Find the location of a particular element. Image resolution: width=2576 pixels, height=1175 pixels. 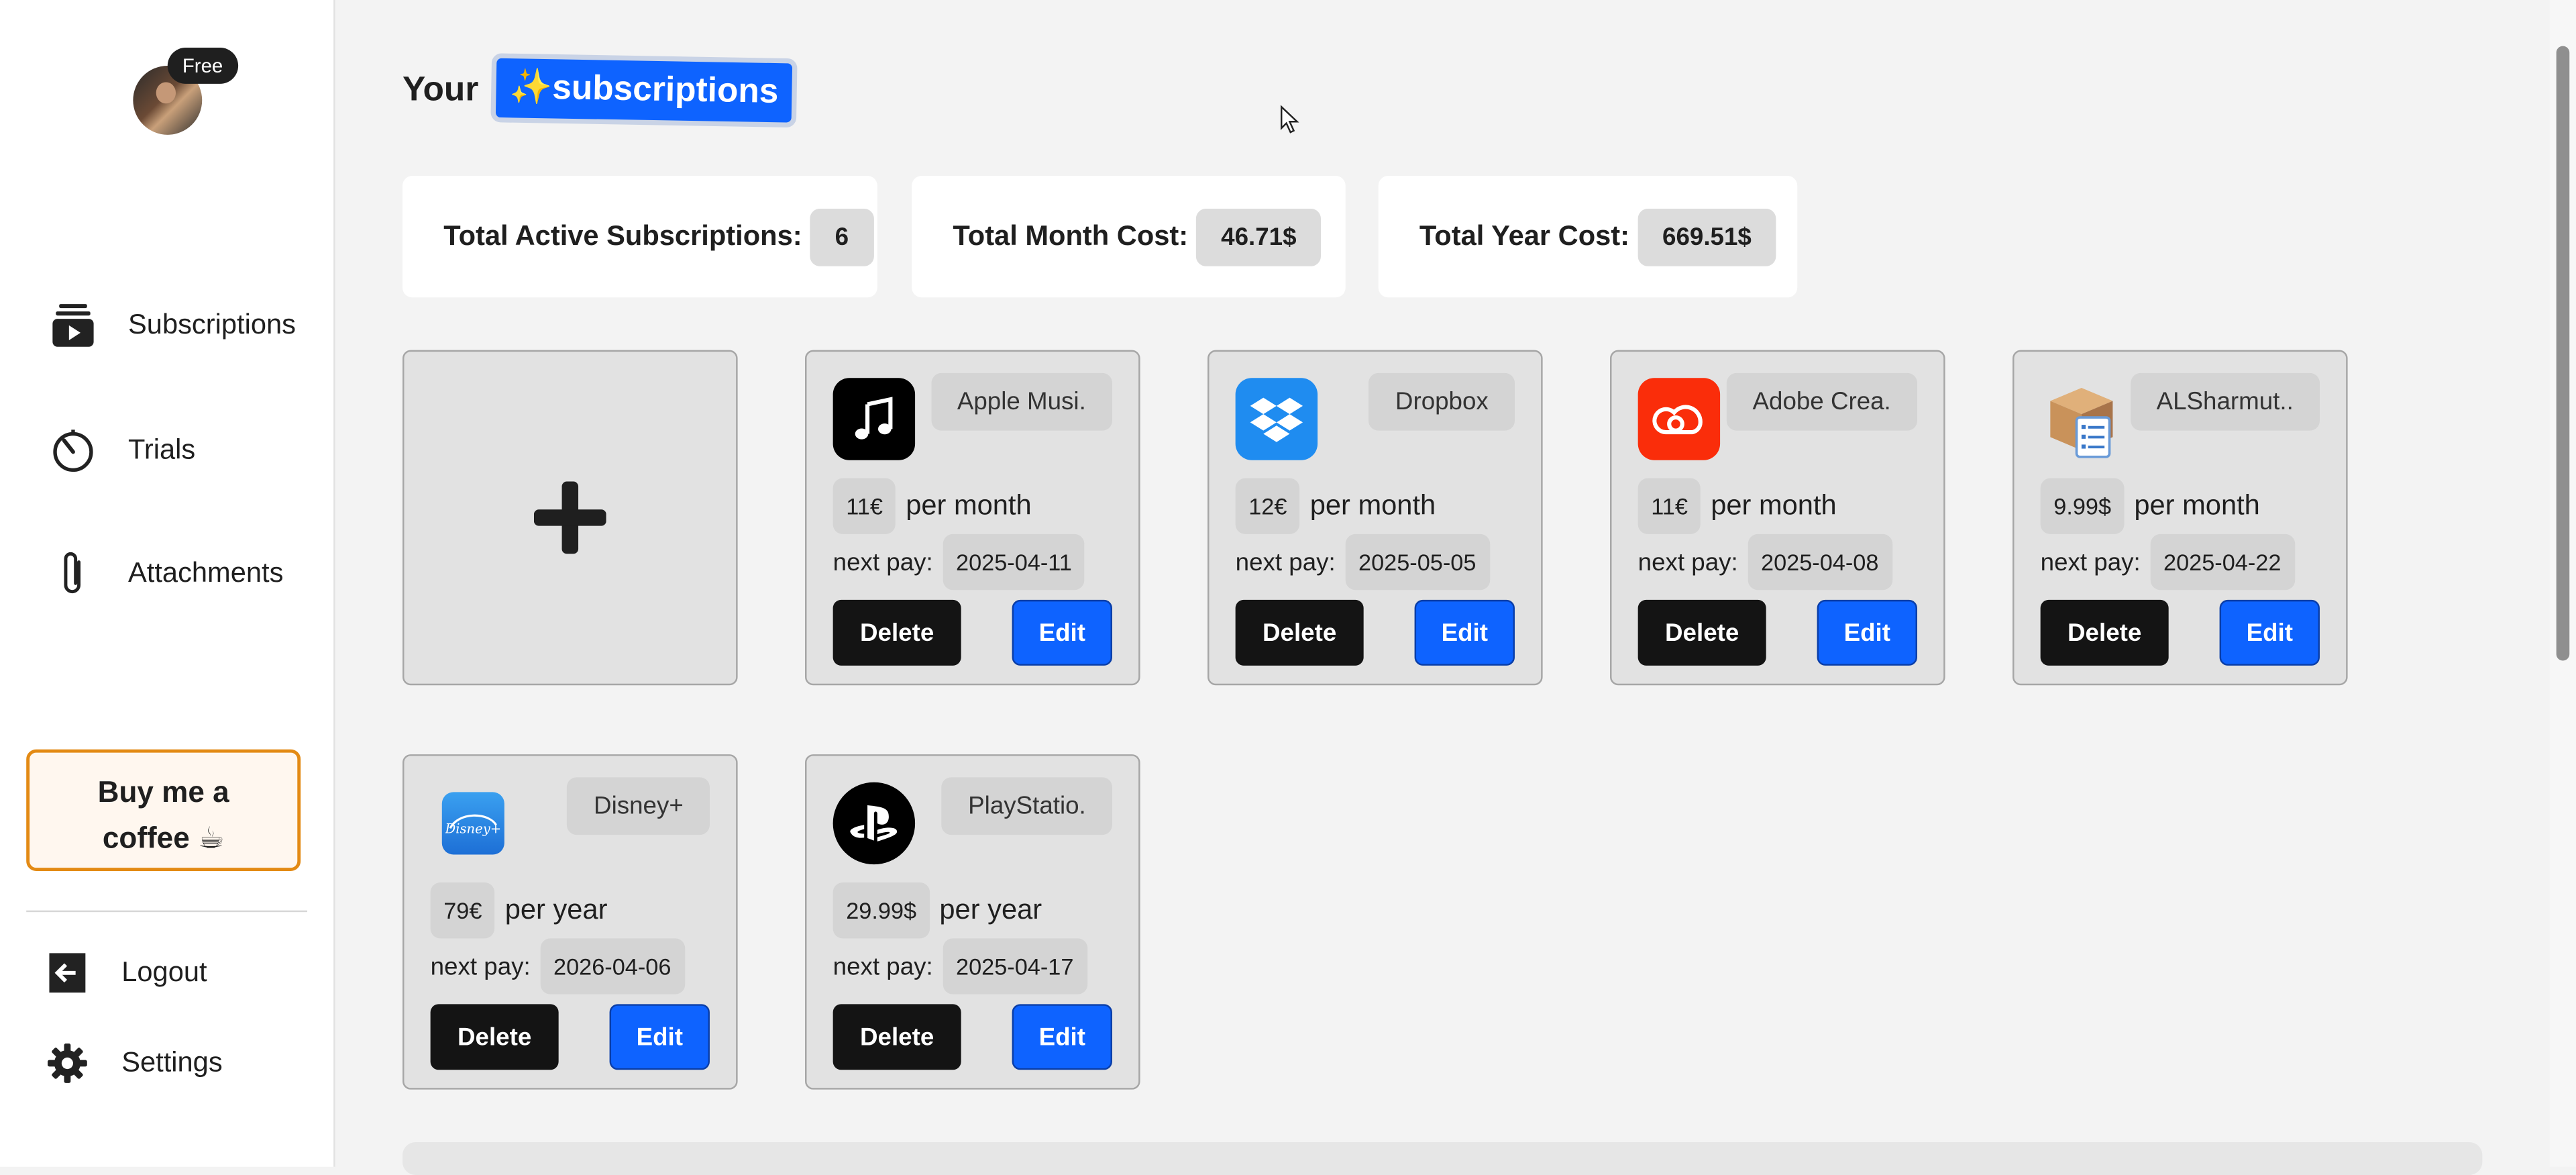

next-pay-date: 2025-05-05 is located at coordinates (1417, 562).